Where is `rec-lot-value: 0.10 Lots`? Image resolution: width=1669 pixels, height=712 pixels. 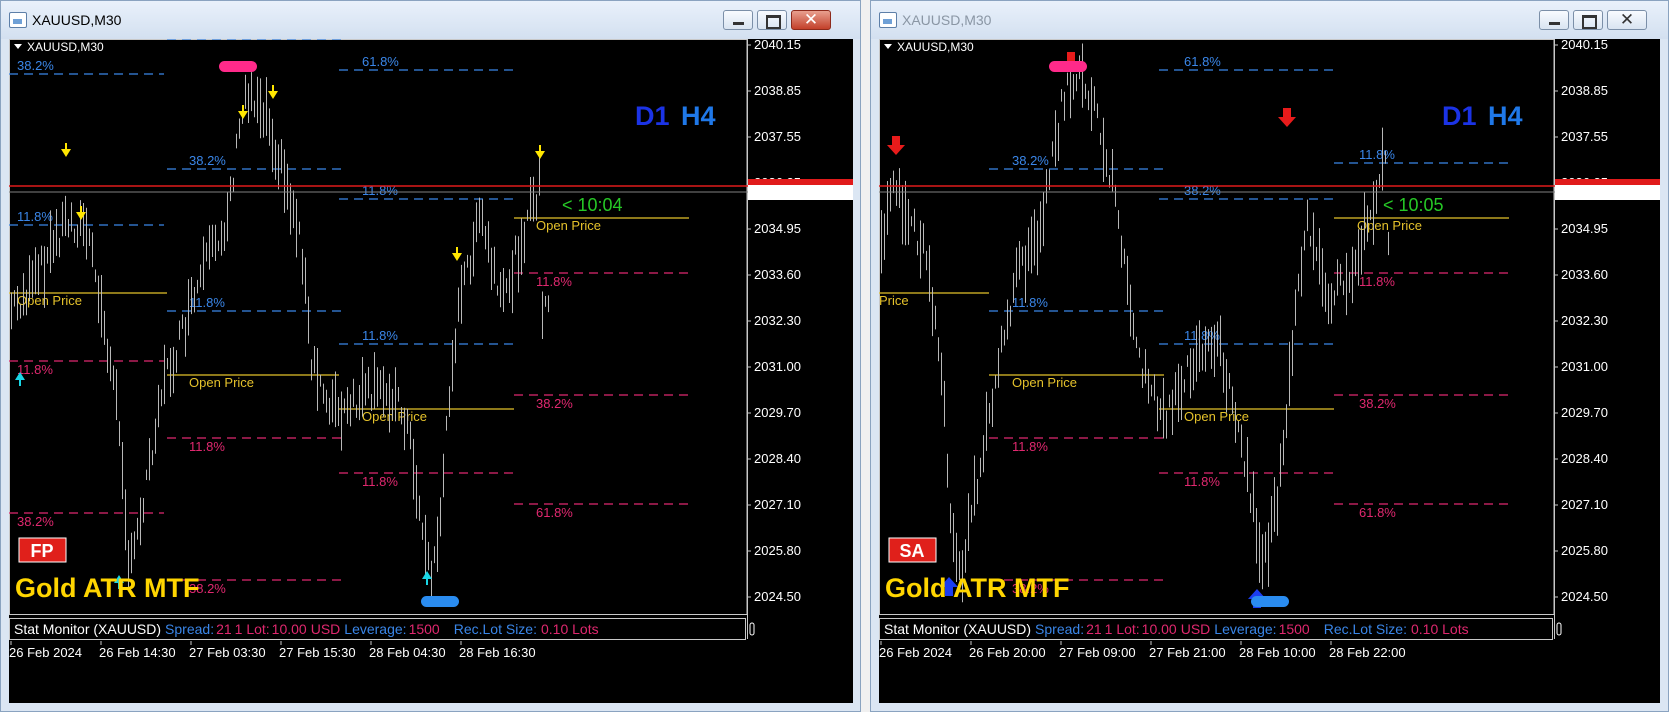
rec-lot-value: 0.10 Lots is located at coordinates (570, 629).